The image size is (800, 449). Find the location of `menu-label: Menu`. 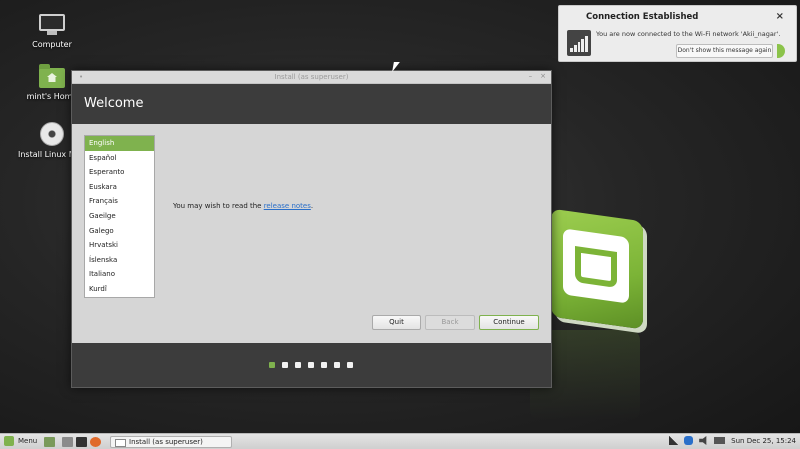

menu-label: Menu is located at coordinates (28, 441).